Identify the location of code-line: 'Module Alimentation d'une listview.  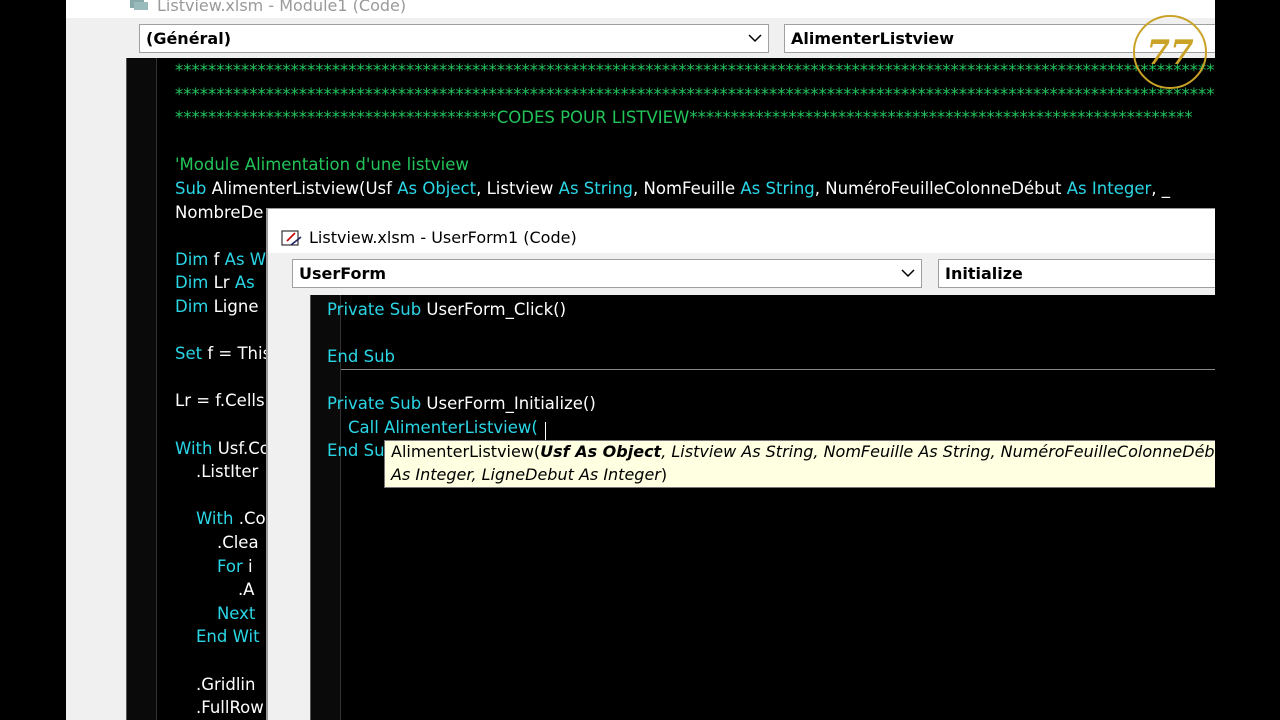
(322, 164).